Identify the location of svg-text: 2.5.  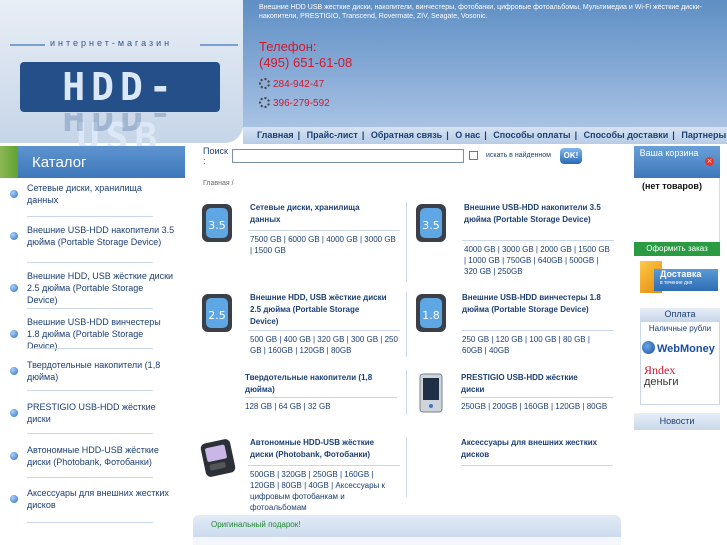
(217, 315).